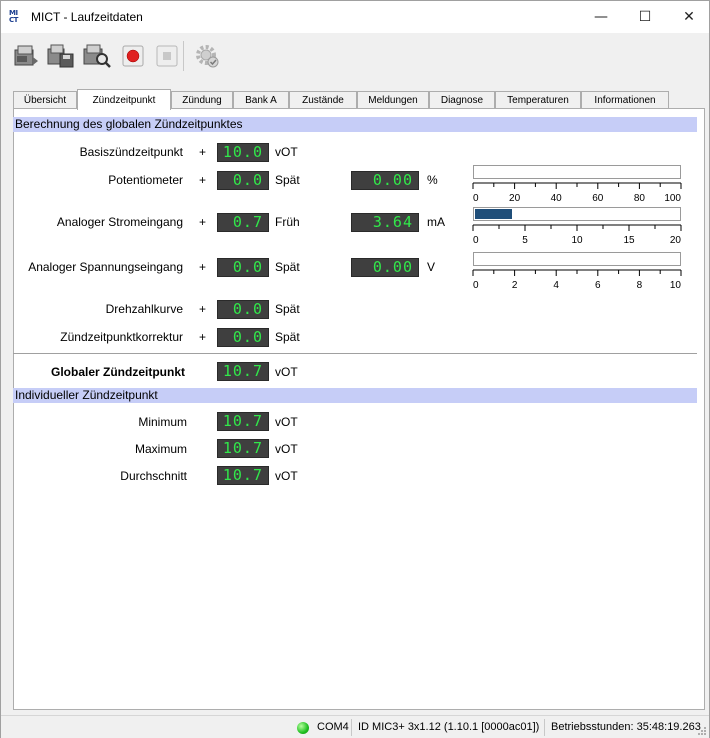 The image size is (710, 738). I want to click on aux-unit-analoger-spannungseingang: V, so click(431, 267).